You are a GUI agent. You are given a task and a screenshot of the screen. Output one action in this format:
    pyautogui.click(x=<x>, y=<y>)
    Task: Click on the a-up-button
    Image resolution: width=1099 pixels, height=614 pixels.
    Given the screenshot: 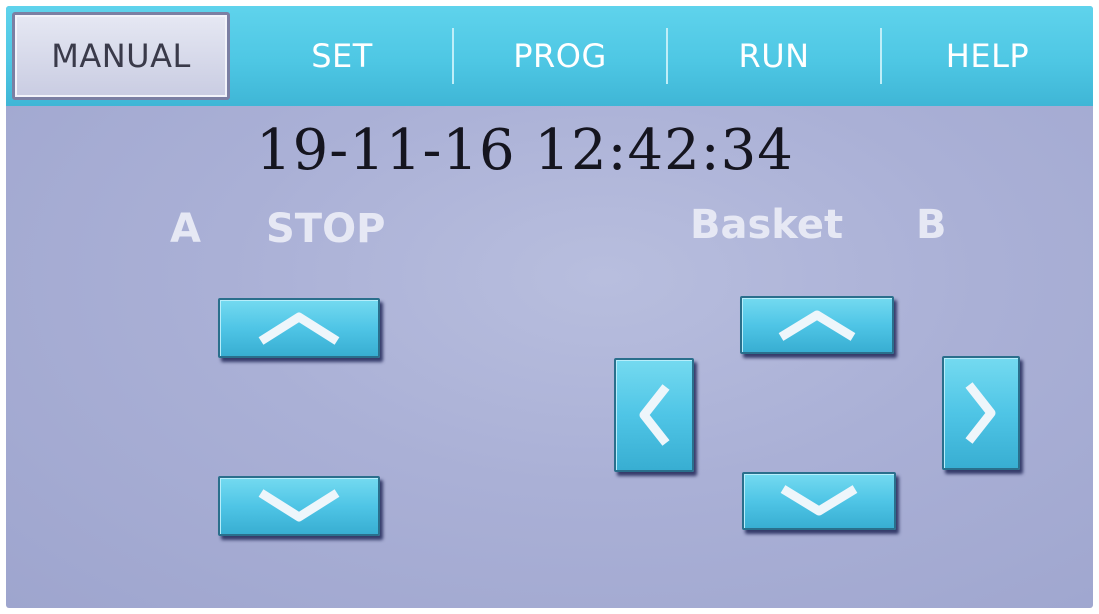 What is the action you would take?
    pyautogui.click(x=299, y=328)
    